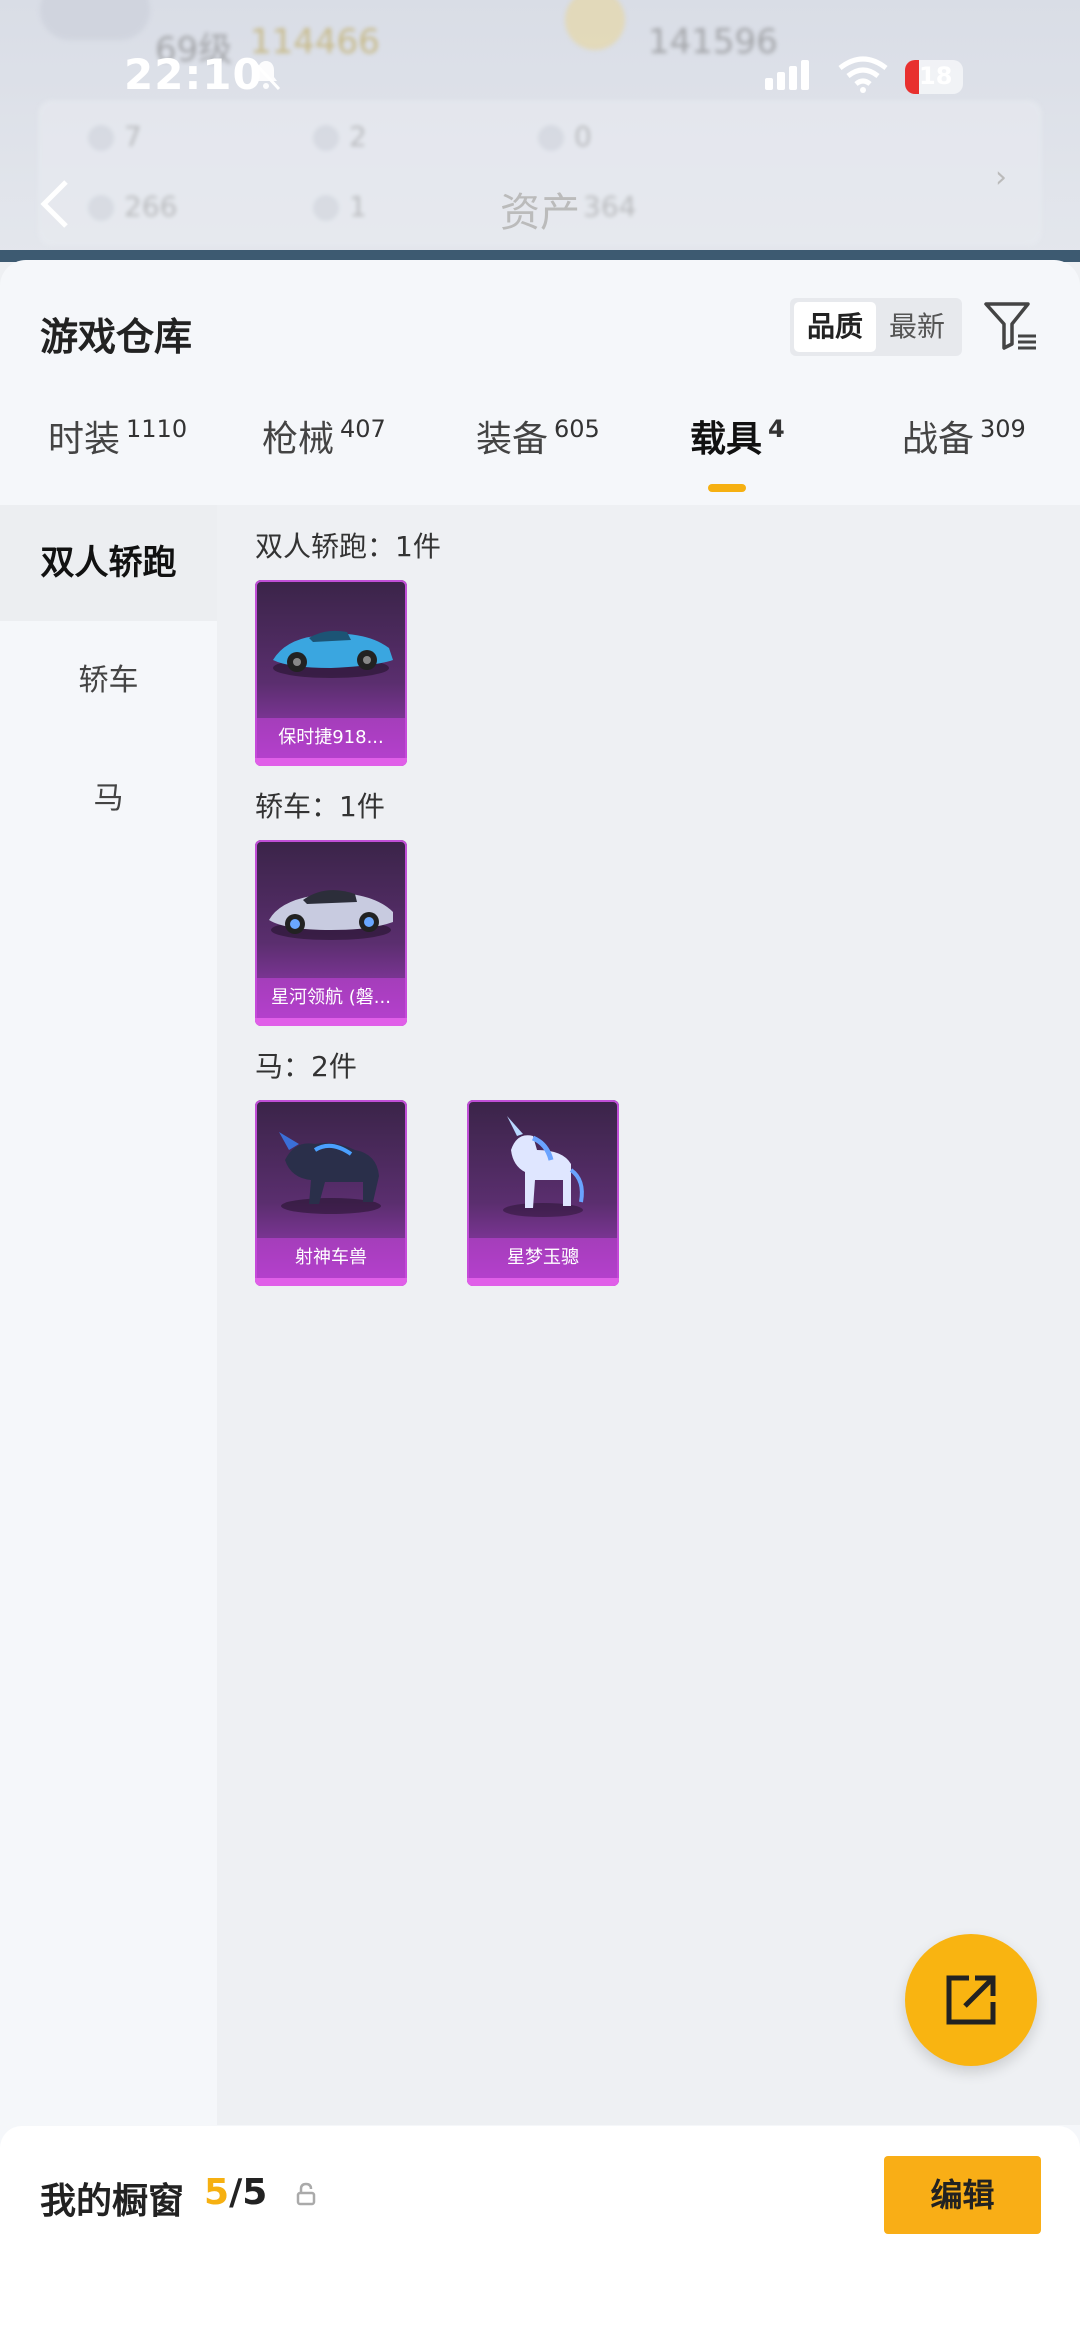 The height and width of the screenshot is (2347, 1080). I want to click on item-card: 星梦玉骢, so click(543, 1193).